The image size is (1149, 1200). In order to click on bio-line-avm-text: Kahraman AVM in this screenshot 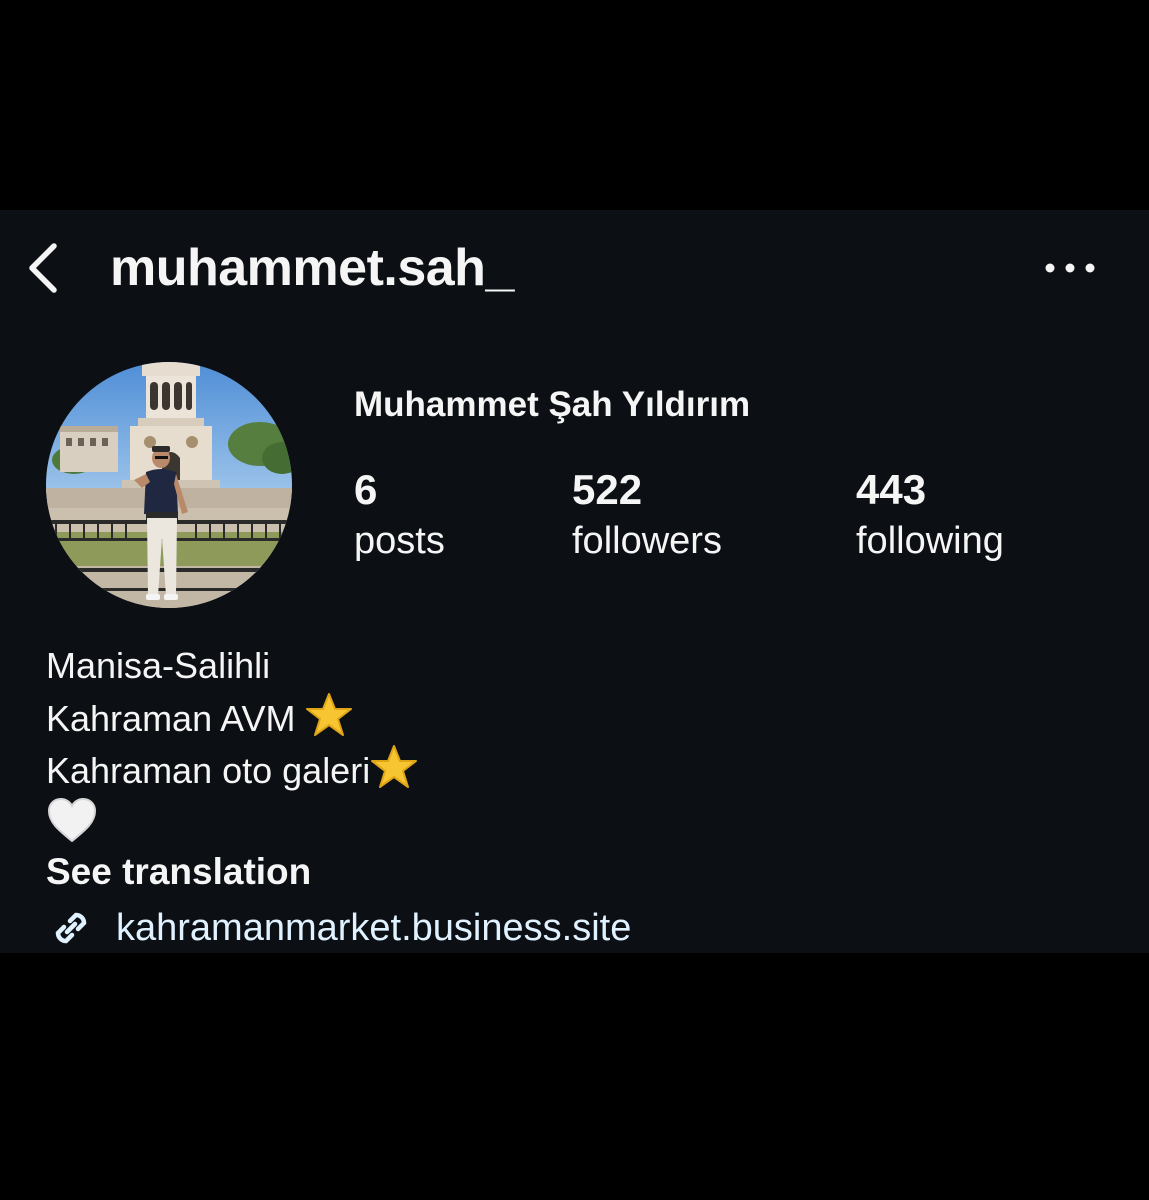, I will do `click(171, 718)`.